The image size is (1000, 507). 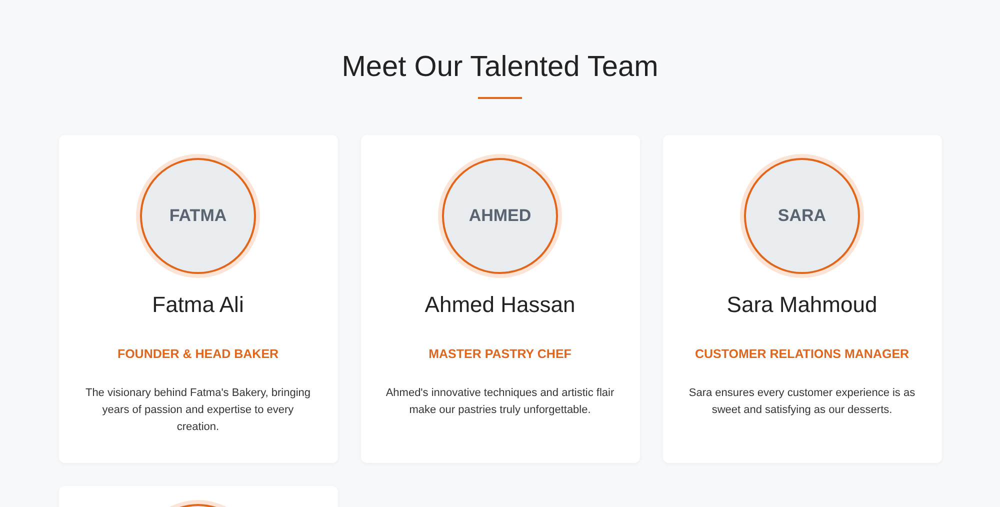 What do you see at coordinates (500, 354) in the screenshot?
I see `member-role: MASTER PASTRY CHEF` at bounding box center [500, 354].